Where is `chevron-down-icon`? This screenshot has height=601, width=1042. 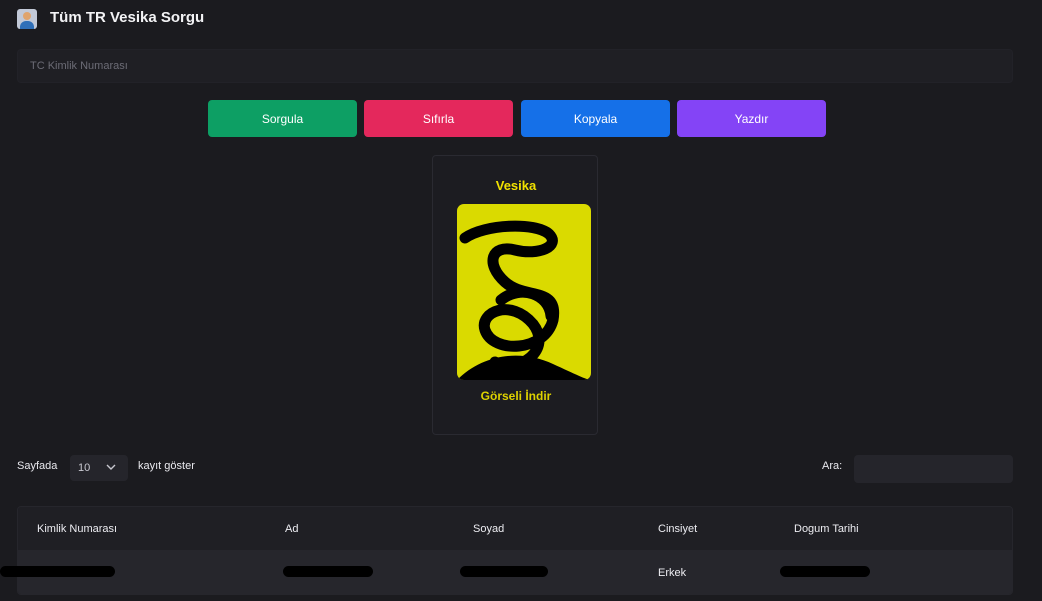 chevron-down-icon is located at coordinates (111, 467).